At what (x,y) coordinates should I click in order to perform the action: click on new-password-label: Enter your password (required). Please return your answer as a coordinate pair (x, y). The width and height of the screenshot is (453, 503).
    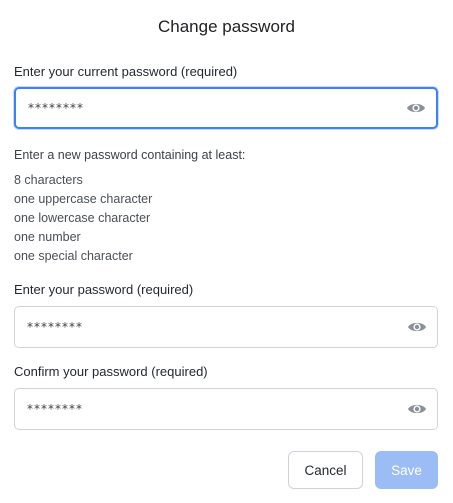
    Looking at the image, I should click on (104, 289).